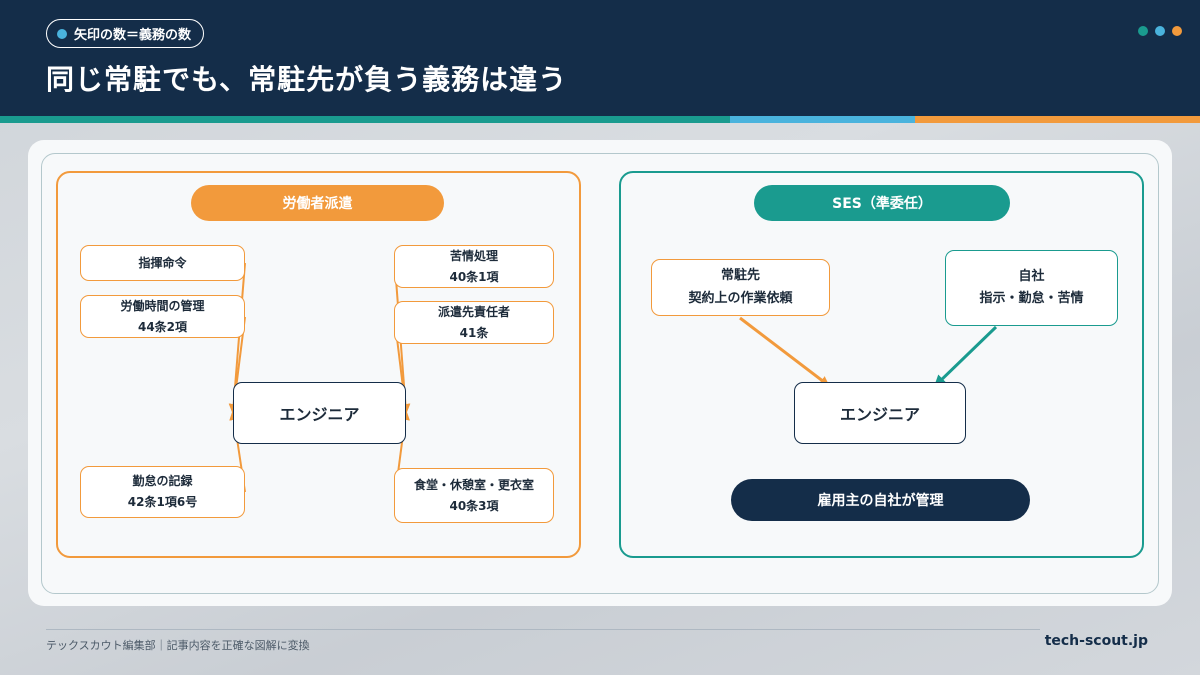 This screenshot has height=675, width=1200. What do you see at coordinates (162, 316) in the screenshot?
I see `duty-box-hours: 労働時間の管理 44条2項` at bounding box center [162, 316].